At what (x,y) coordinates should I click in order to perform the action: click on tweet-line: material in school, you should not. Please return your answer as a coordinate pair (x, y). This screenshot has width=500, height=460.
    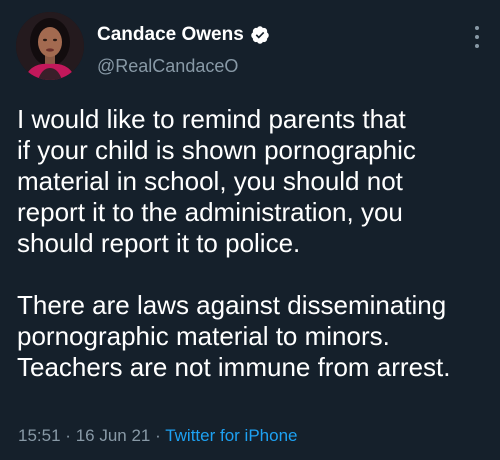
    Looking at the image, I should click on (210, 181).